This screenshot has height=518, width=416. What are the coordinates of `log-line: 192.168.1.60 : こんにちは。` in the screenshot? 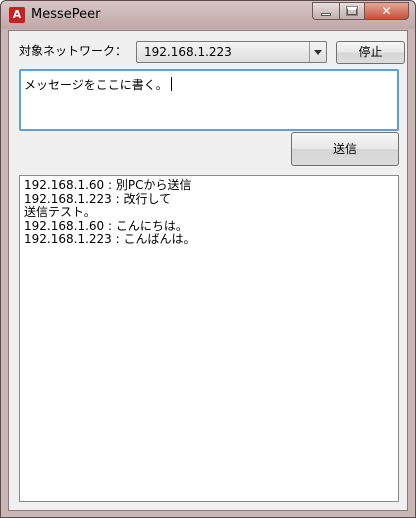 It's located at (106, 225).